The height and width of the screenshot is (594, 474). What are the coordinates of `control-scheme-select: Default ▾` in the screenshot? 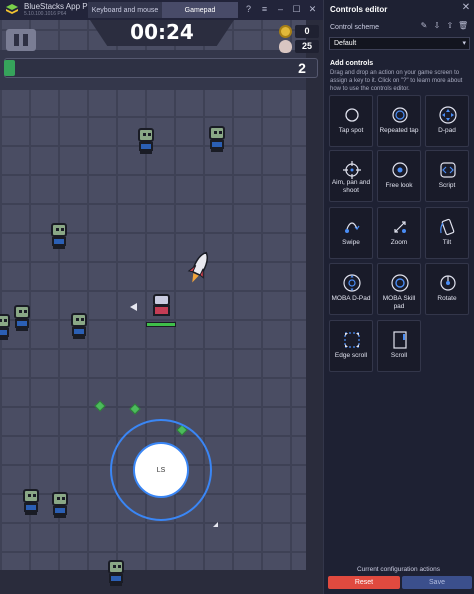 It's located at (399, 43).